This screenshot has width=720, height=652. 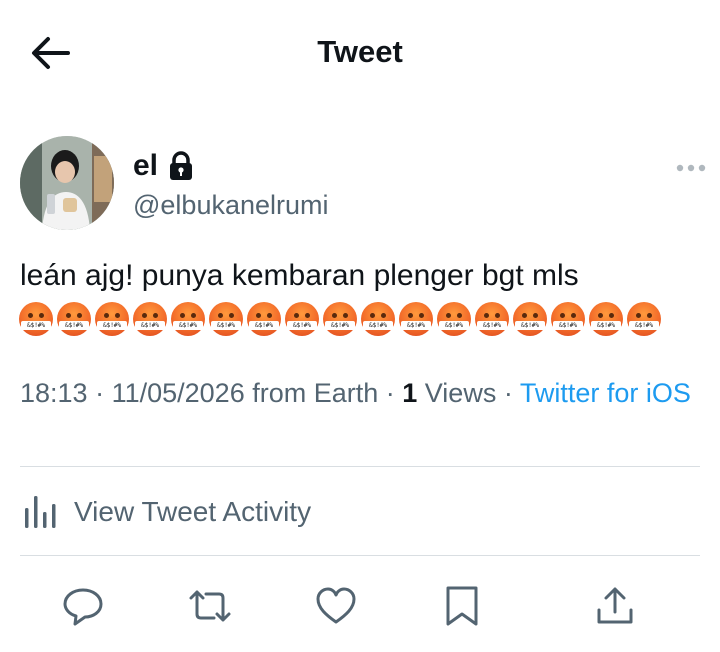 I want to click on like-button, so click(x=336, y=606).